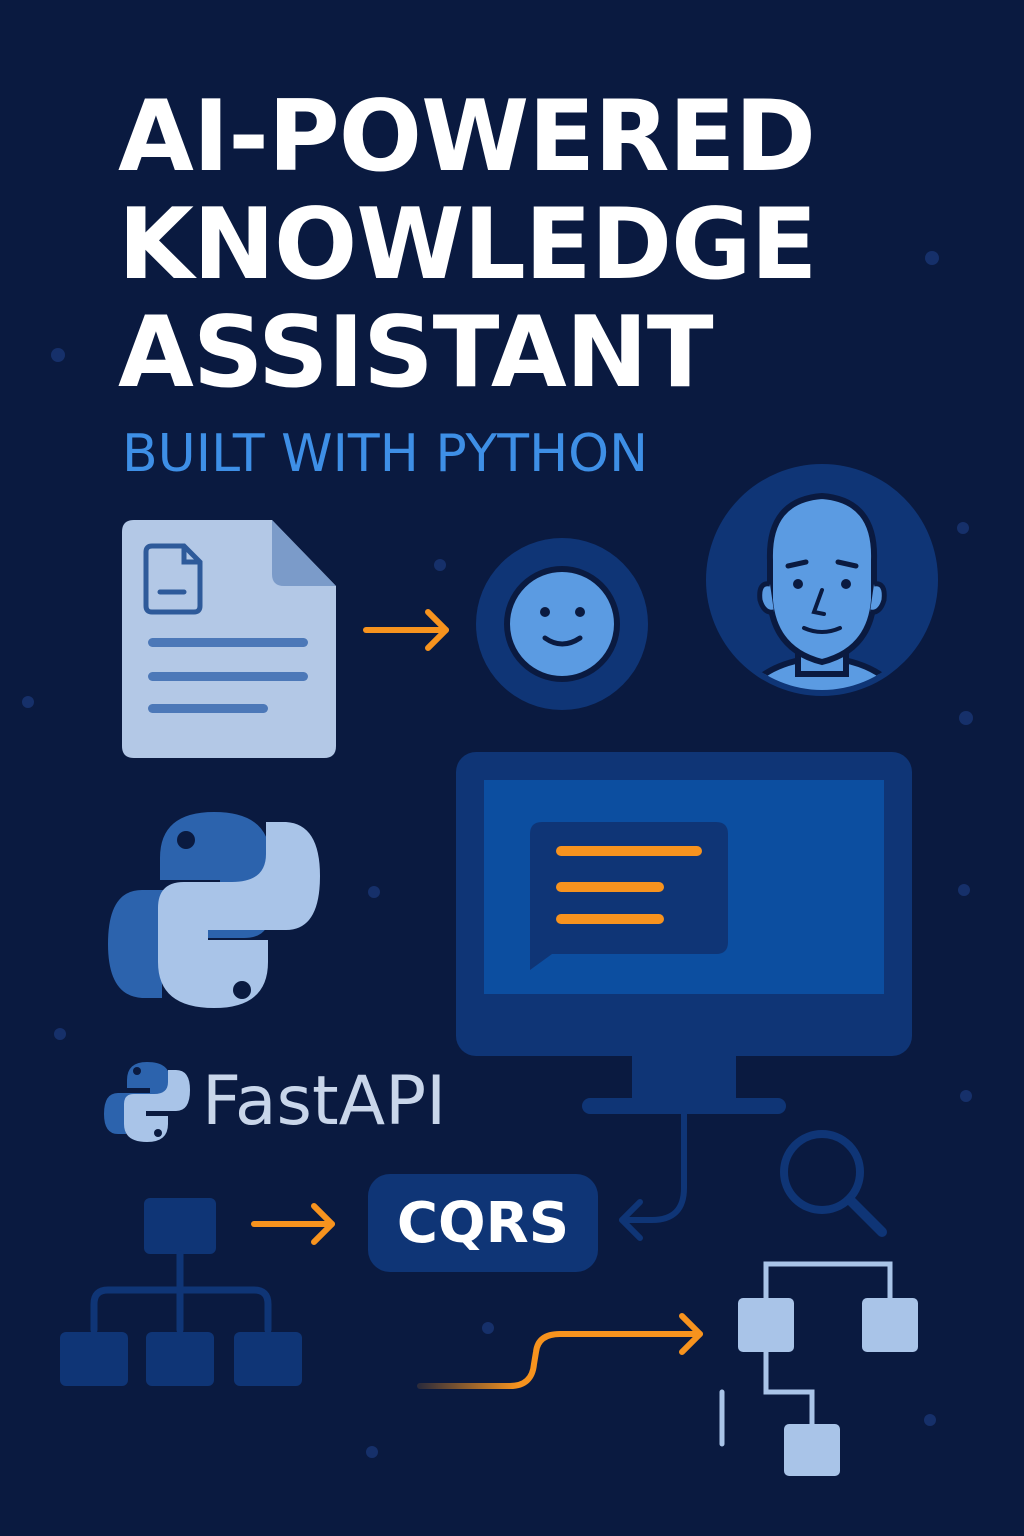  I want to click on subtitle: BUILT WITH PYTHON, so click(385, 454).